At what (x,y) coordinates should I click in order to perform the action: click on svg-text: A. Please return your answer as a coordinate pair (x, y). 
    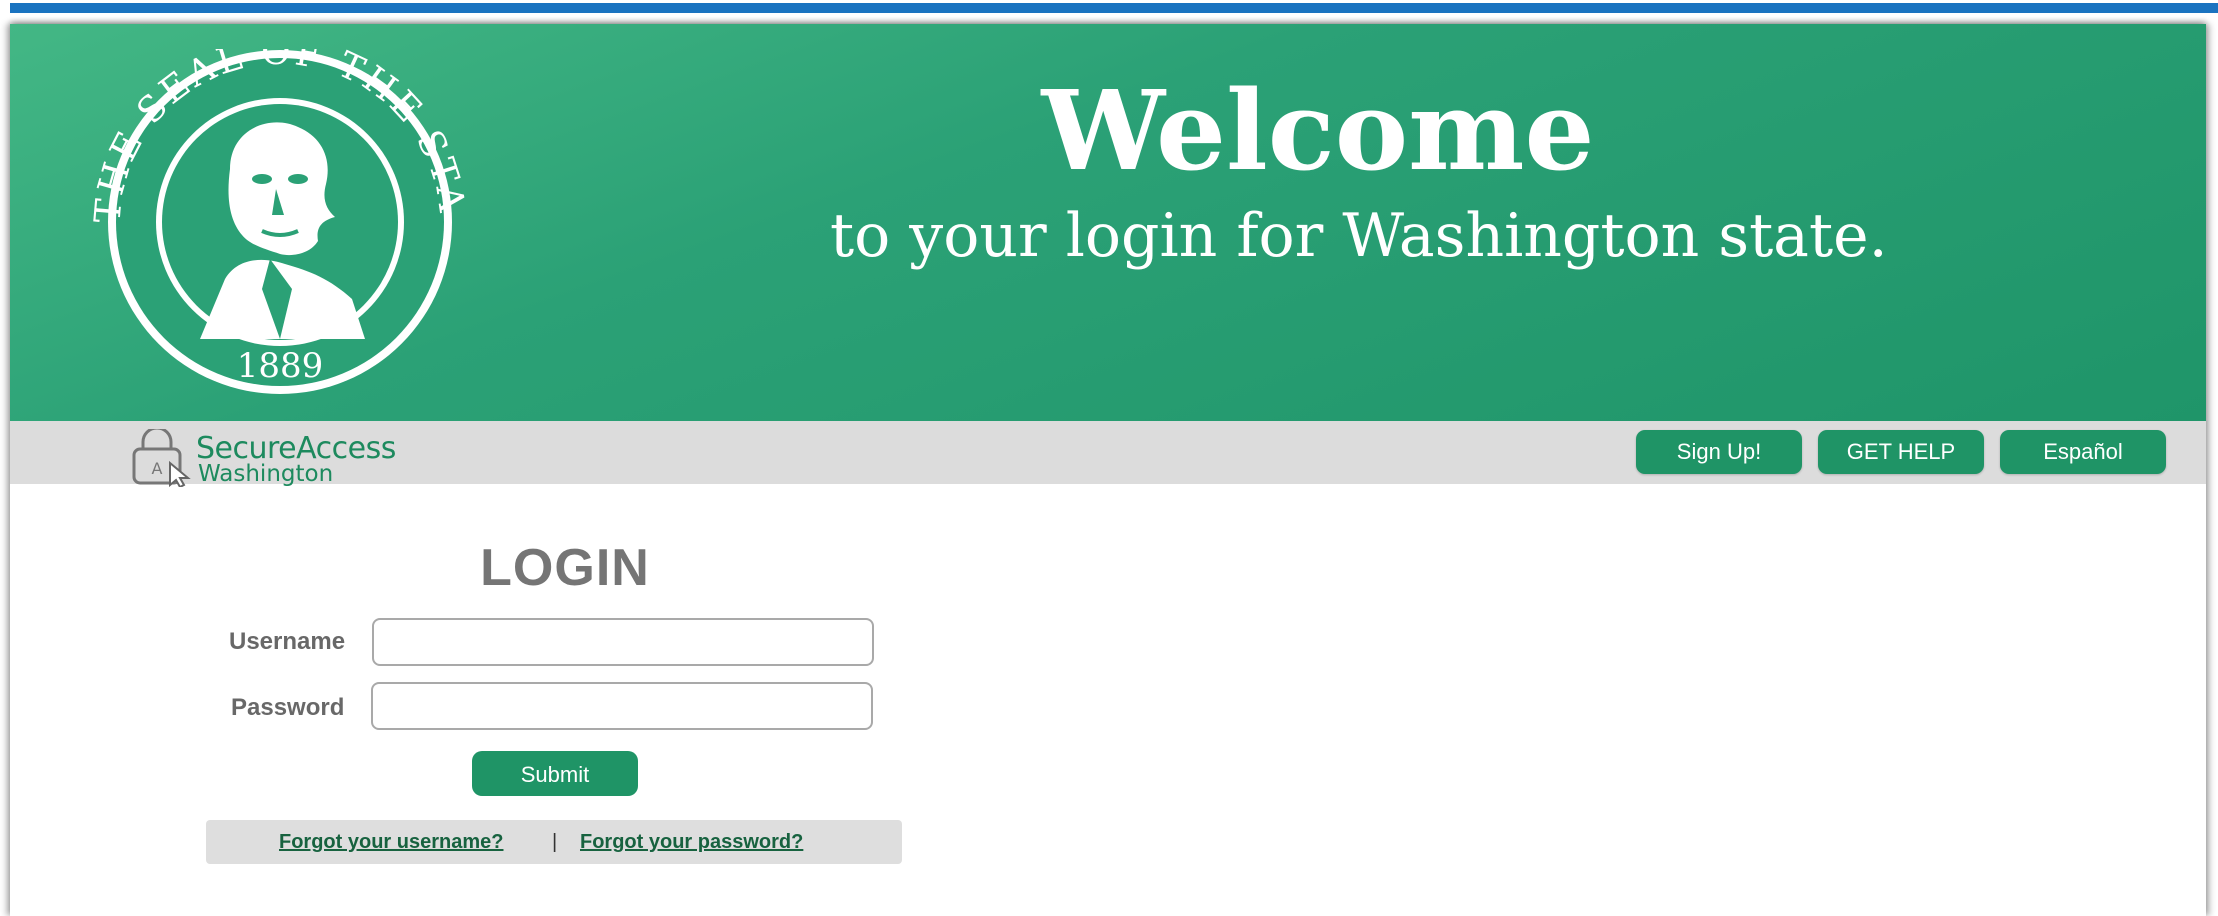
    Looking at the image, I should click on (157, 468).